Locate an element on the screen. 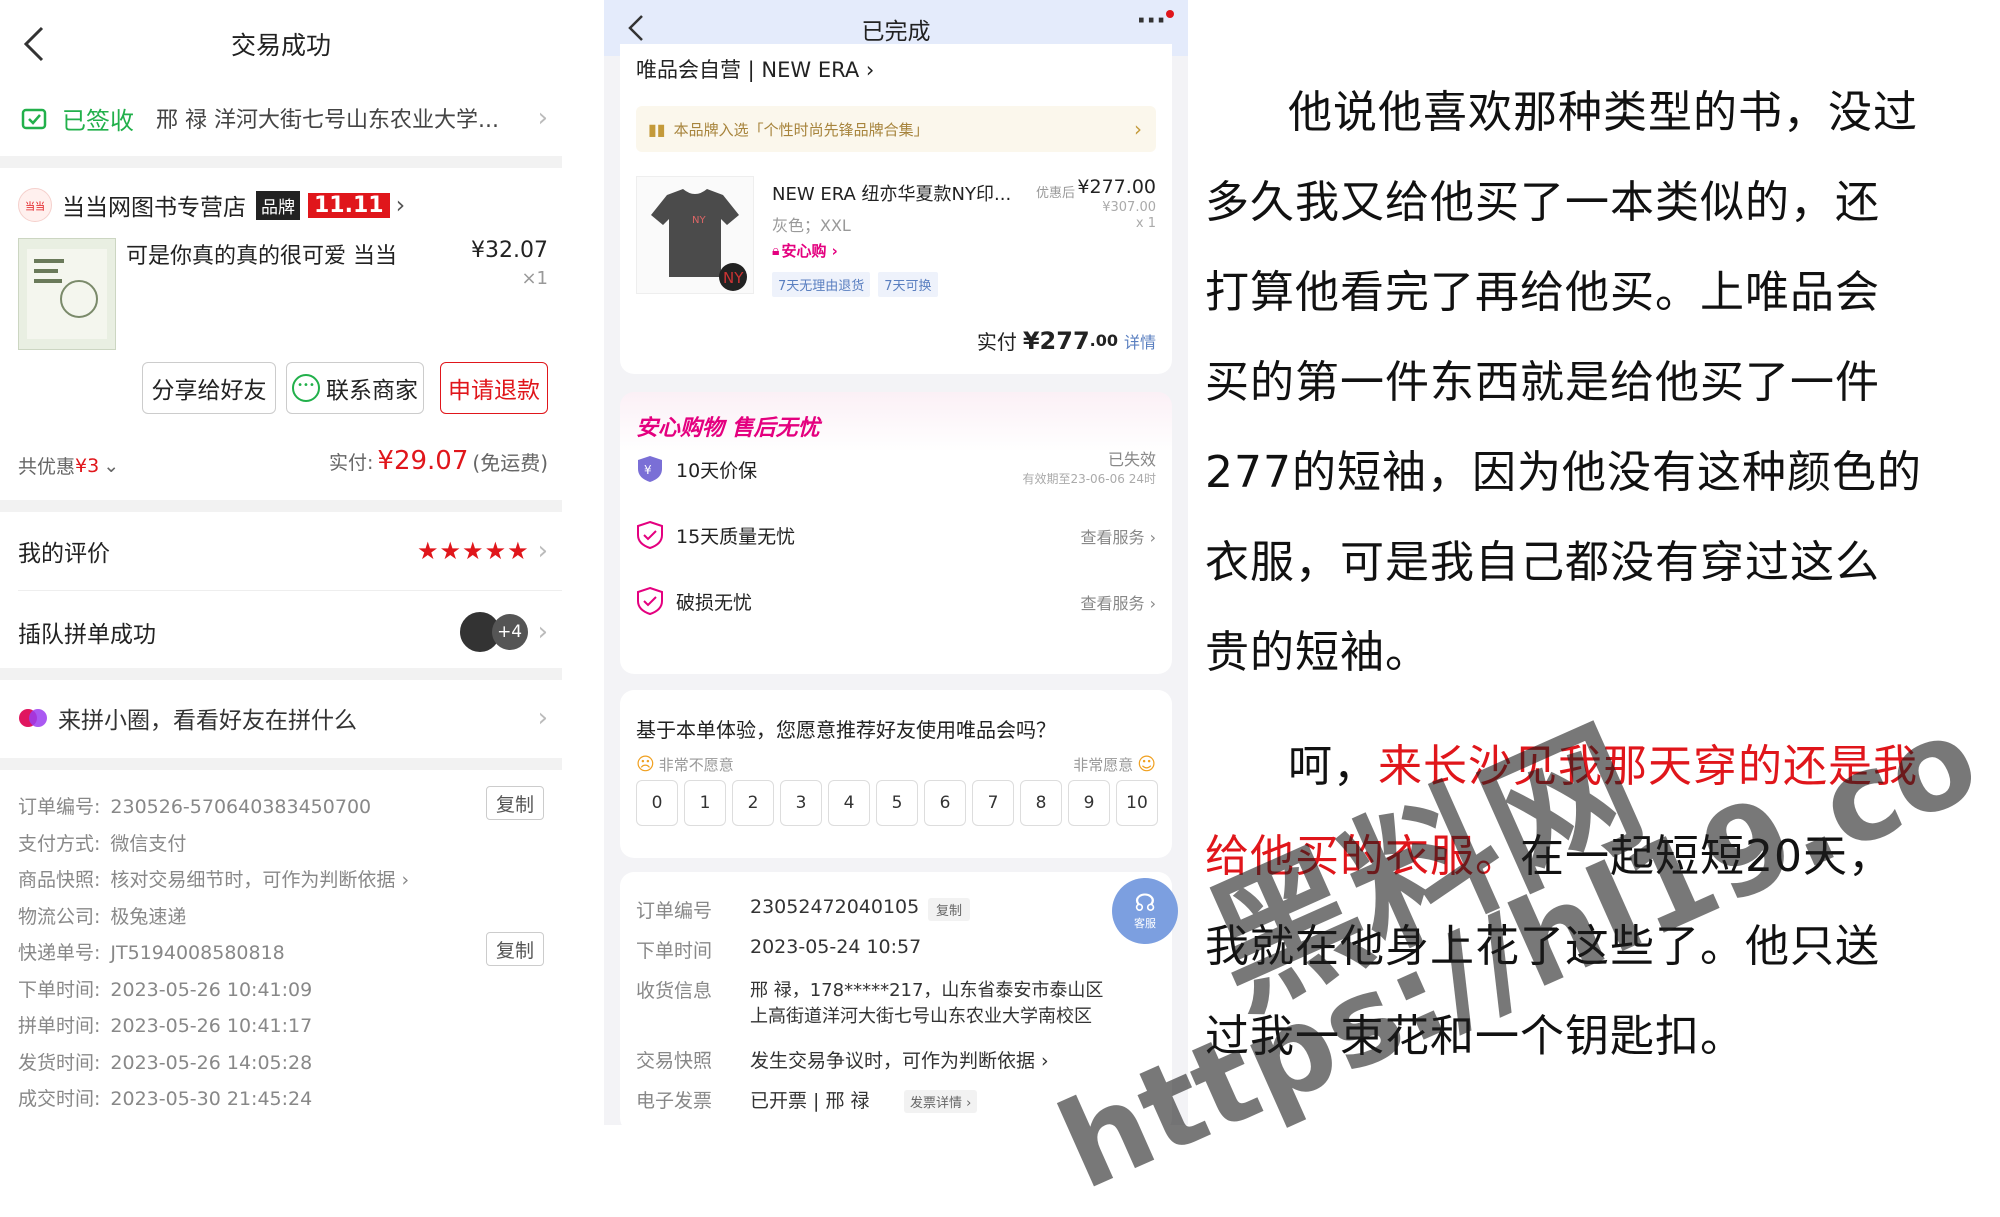 The width and height of the screenshot is (2000, 1217). discount-summary: 共优惠 ¥3 ⌄ is located at coordinates (68, 465).